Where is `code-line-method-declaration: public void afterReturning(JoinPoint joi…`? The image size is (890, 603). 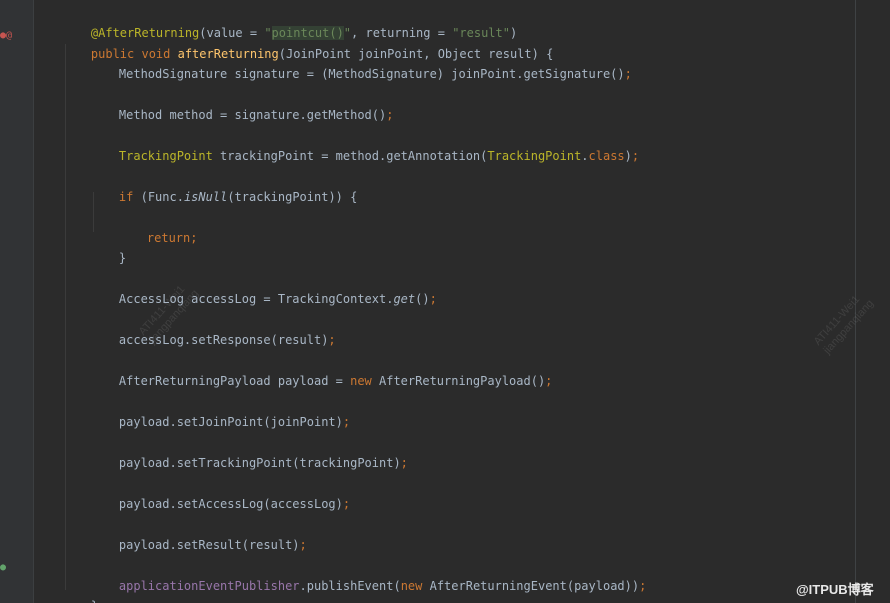 code-line-method-declaration: public void afterReturning(JoinPoint joi… is located at coordinates (307, 44).